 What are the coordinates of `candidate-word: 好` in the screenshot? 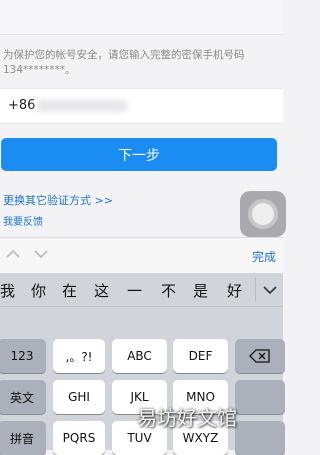 It's located at (234, 290).